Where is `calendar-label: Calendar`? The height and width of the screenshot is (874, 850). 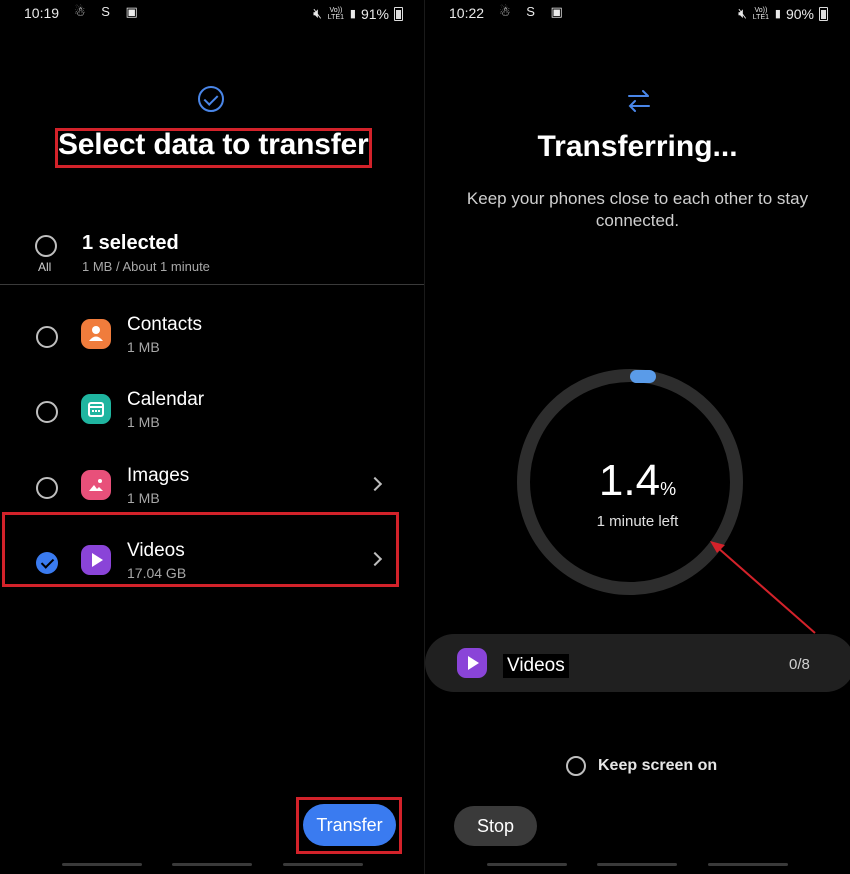
calendar-label: Calendar is located at coordinates (166, 399).